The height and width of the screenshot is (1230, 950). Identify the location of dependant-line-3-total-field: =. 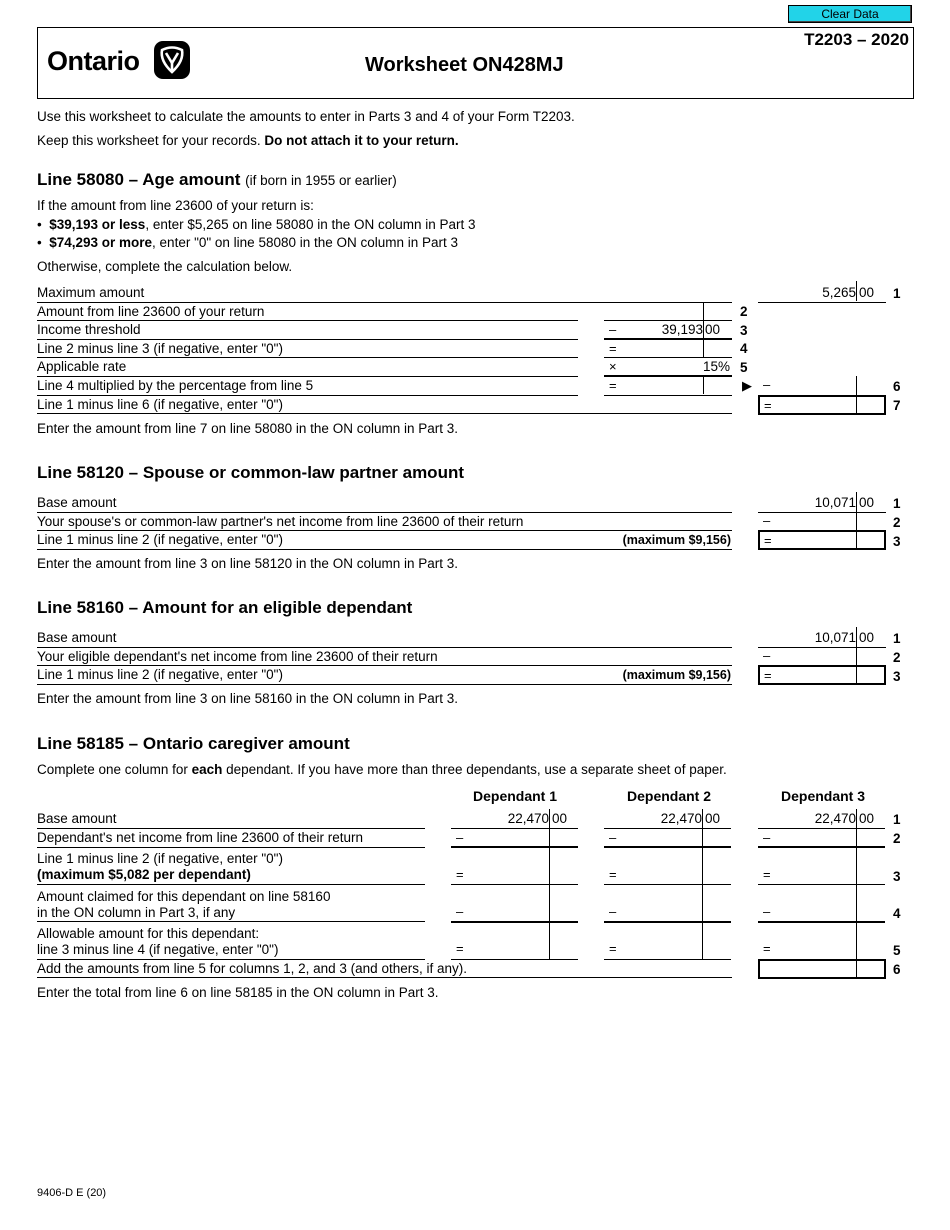
(822, 675).